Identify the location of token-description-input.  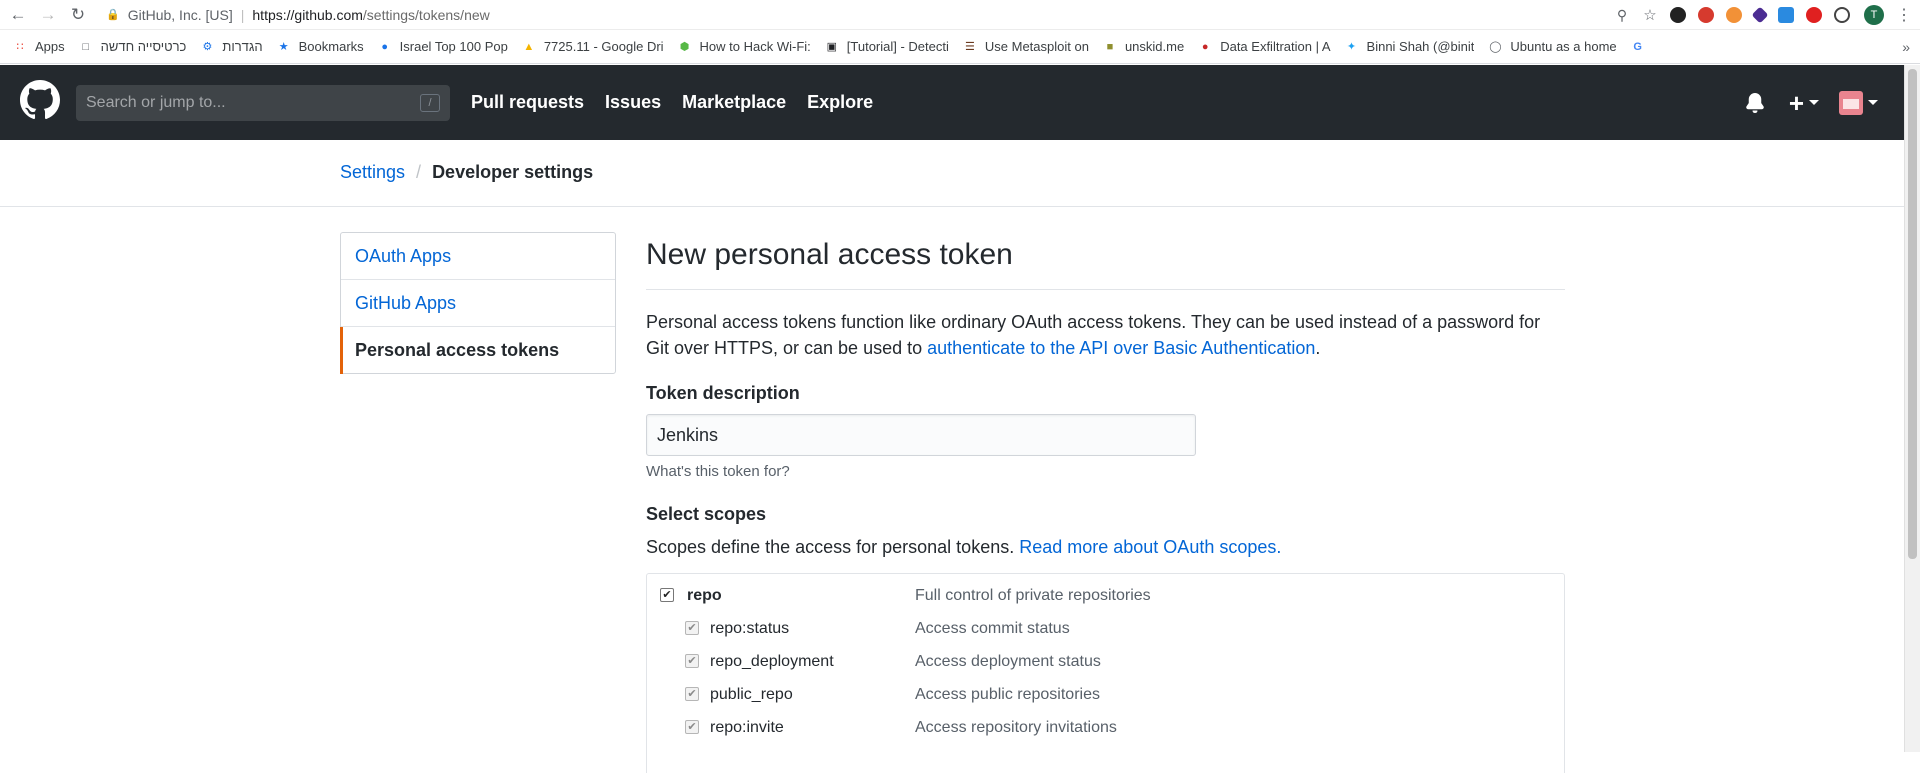
(921, 435).